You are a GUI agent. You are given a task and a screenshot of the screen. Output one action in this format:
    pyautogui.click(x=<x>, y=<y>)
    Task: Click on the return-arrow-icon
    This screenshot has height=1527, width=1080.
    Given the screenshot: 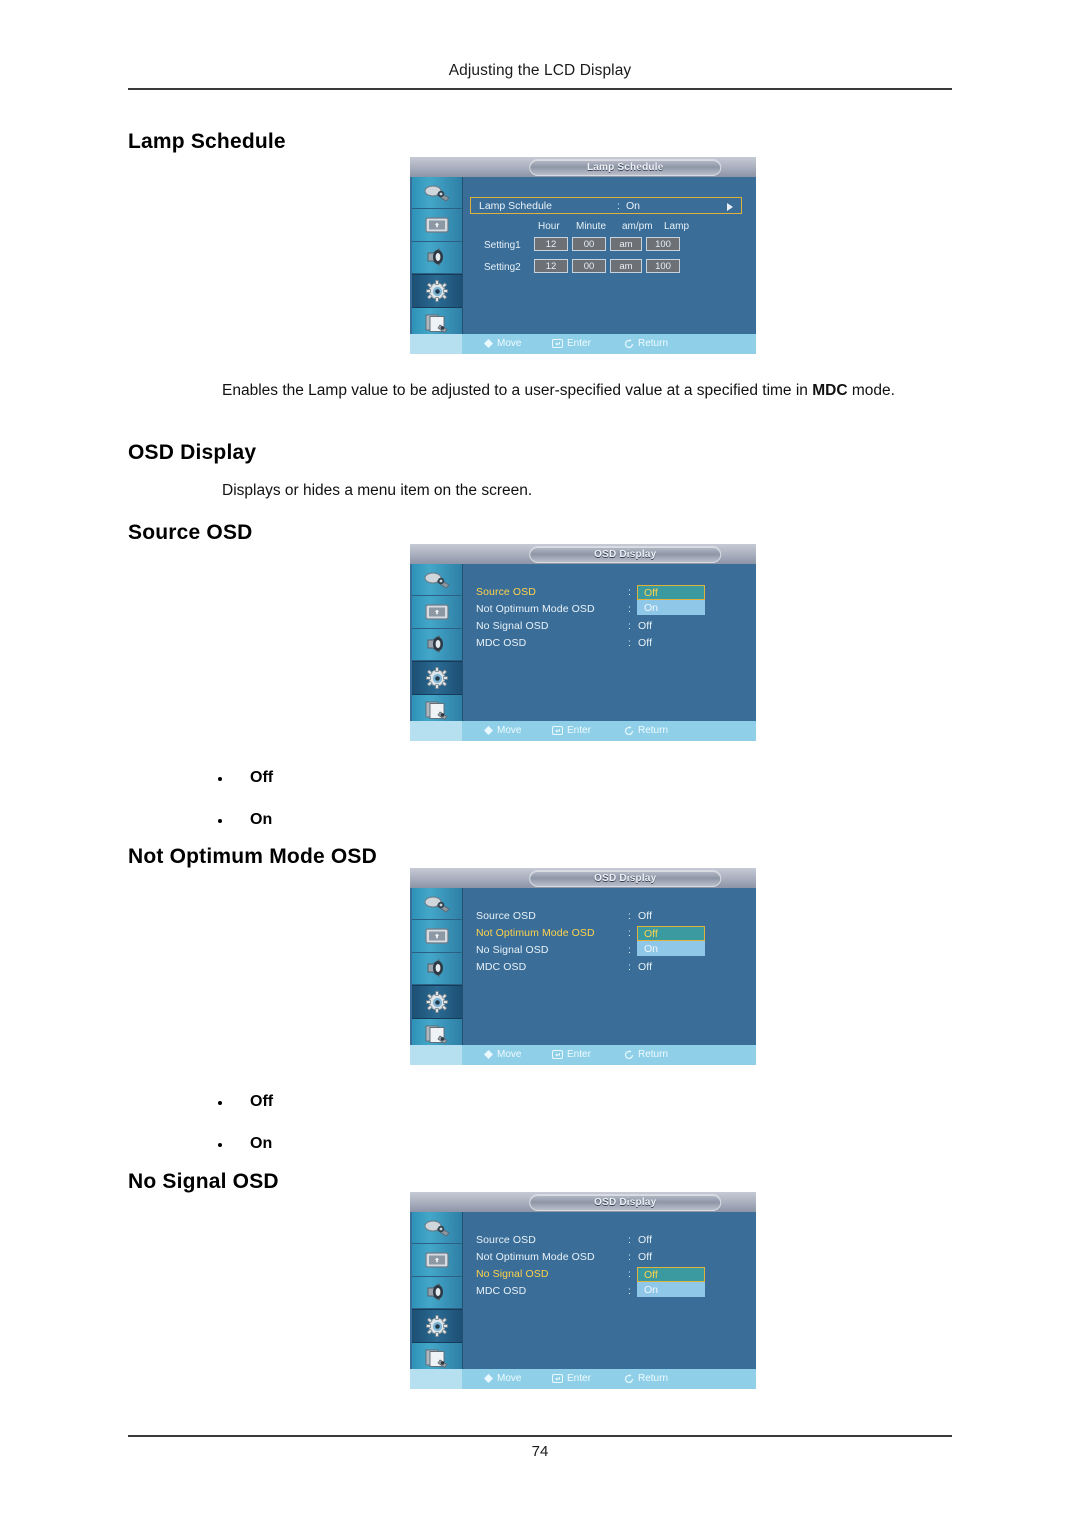 What is the action you would take?
    pyautogui.click(x=629, y=1054)
    